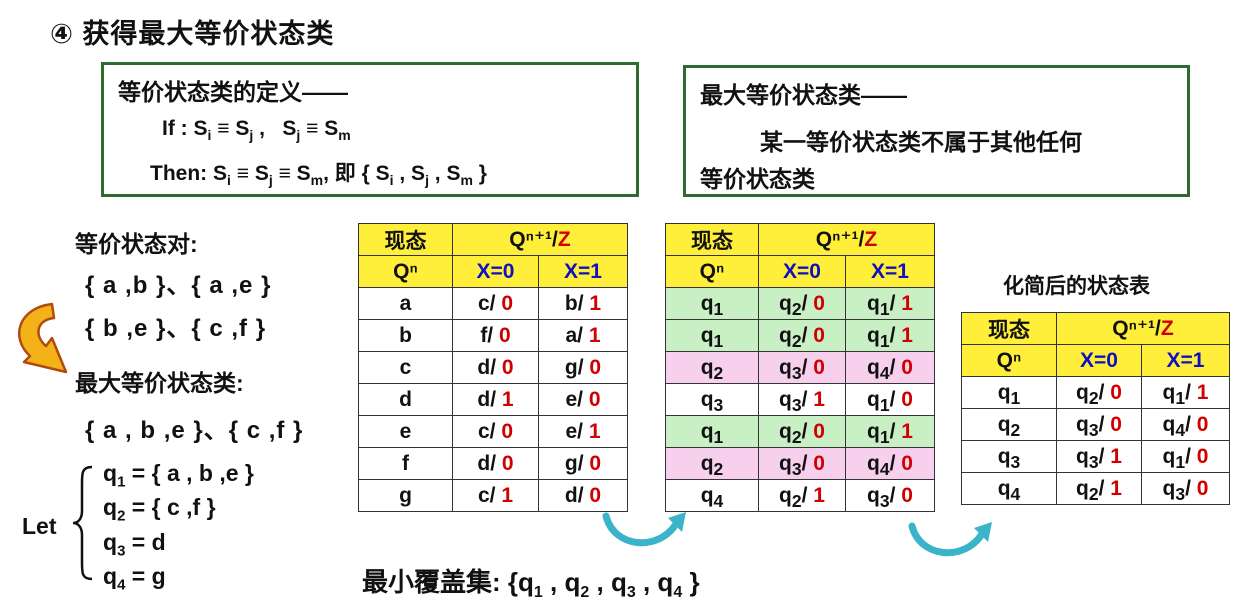 The height and width of the screenshot is (601, 1241). Describe the element at coordinates (936, 131) in the screenshot. I see `max-equivalence-class-box: 最大等价状态类—— 某一等价状态类不属于其他任何 等价状态类` at that location.